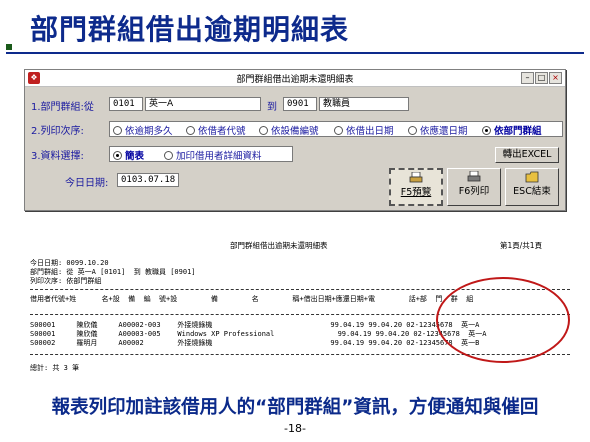  I want to click on highlight-ellipse, so click(503, 320).